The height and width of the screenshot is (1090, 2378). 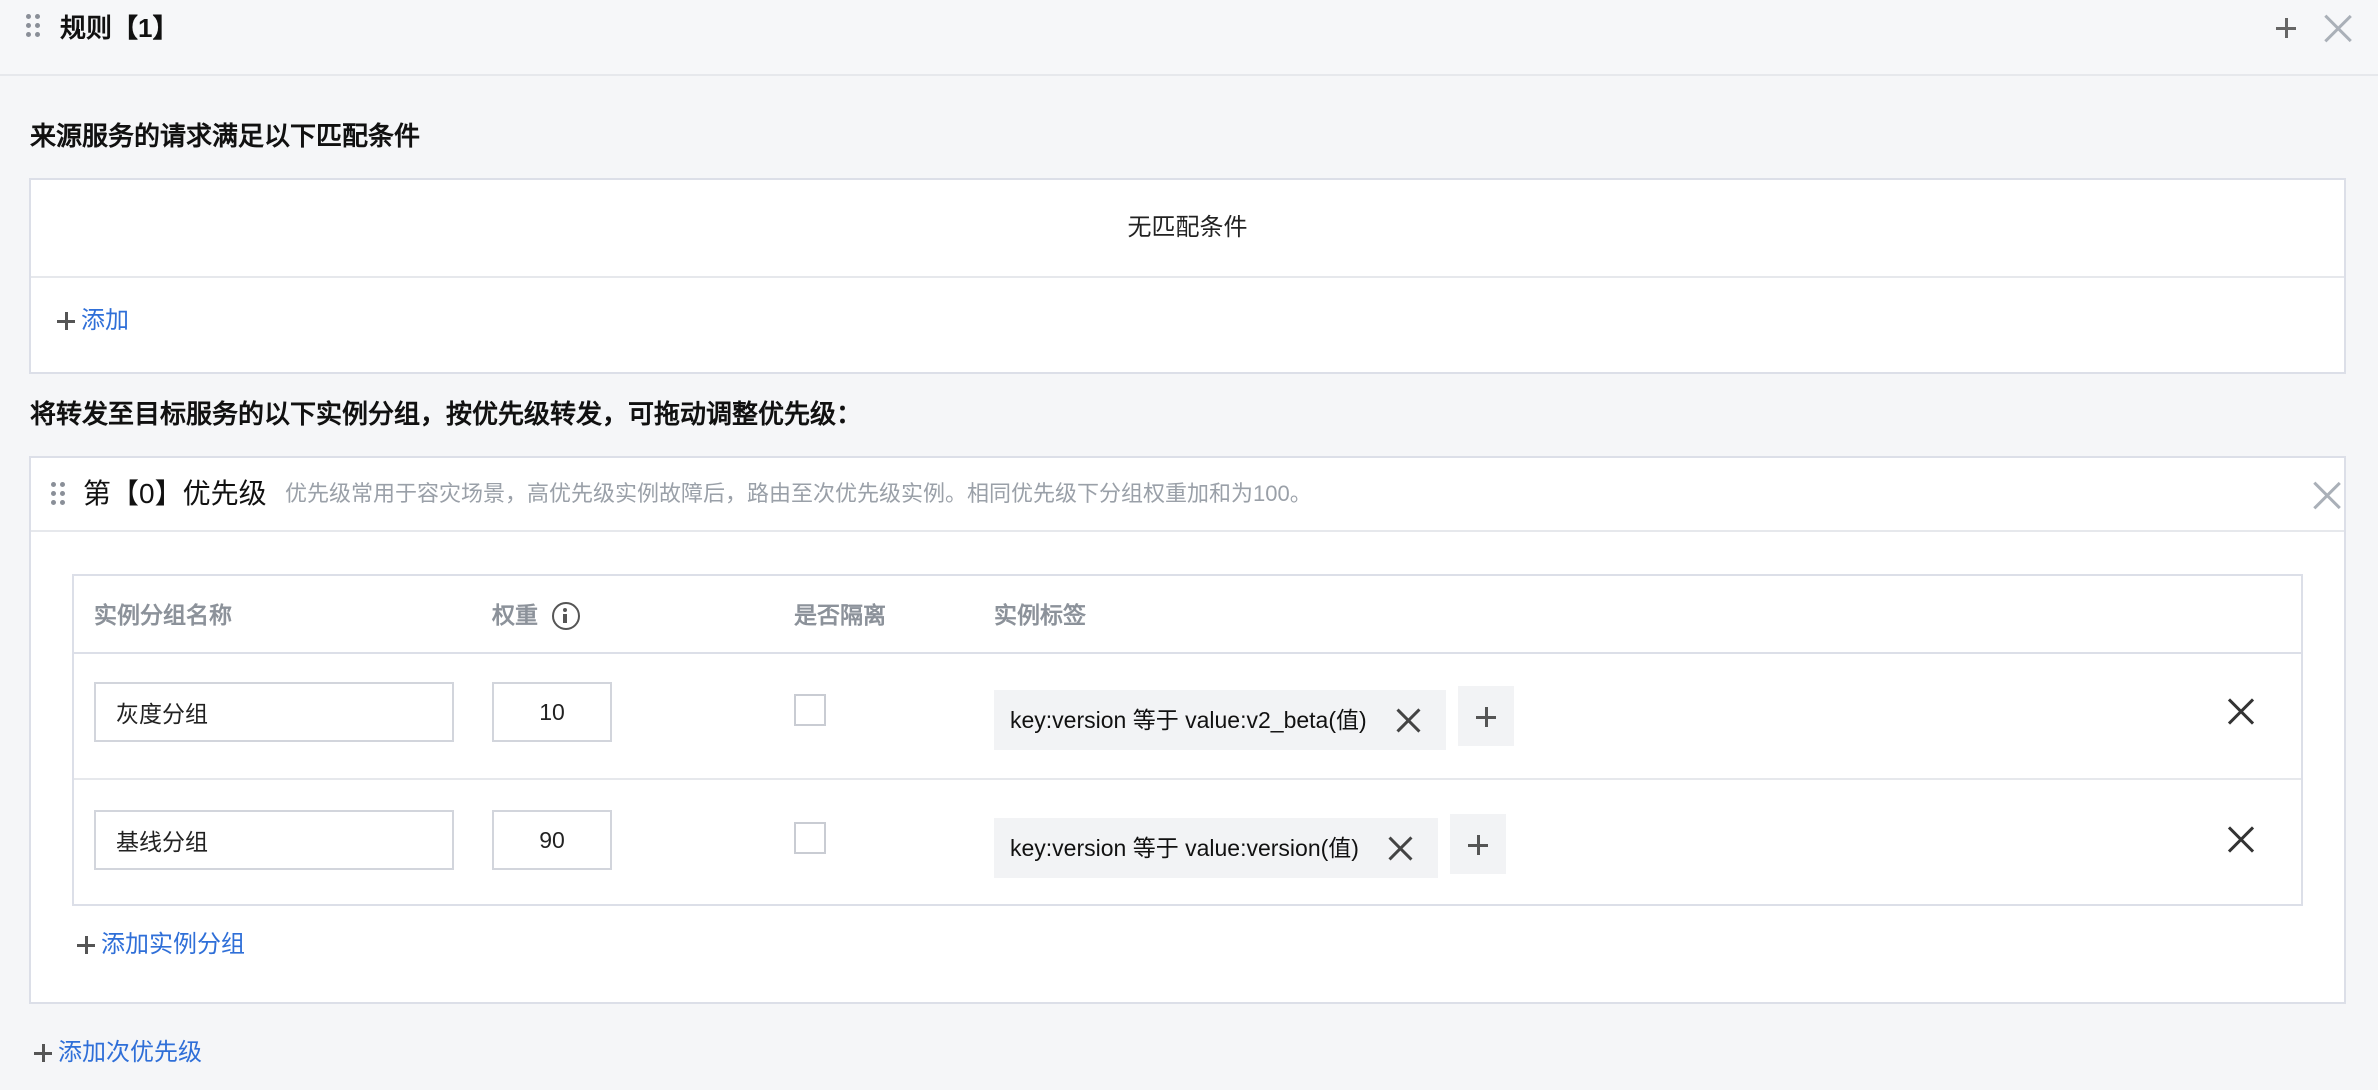 I want to click on table-row: key:version 等于 value:version(值), so click(x=1187, y=845).